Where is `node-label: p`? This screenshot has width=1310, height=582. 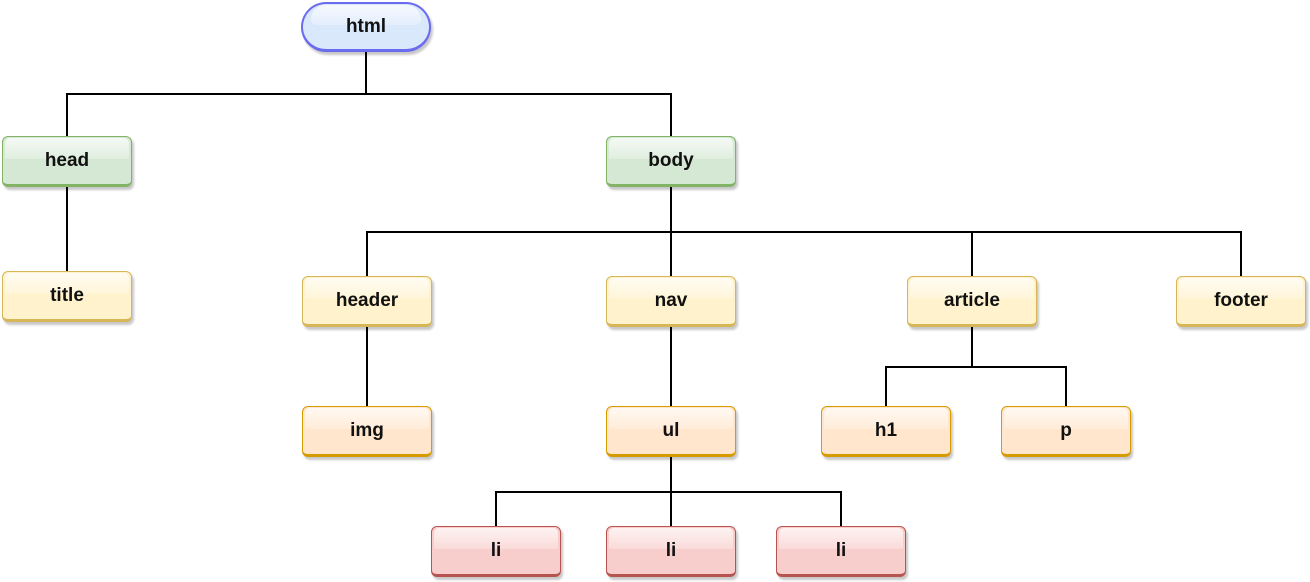
node-label: p is located at coordinates (1066, 430).